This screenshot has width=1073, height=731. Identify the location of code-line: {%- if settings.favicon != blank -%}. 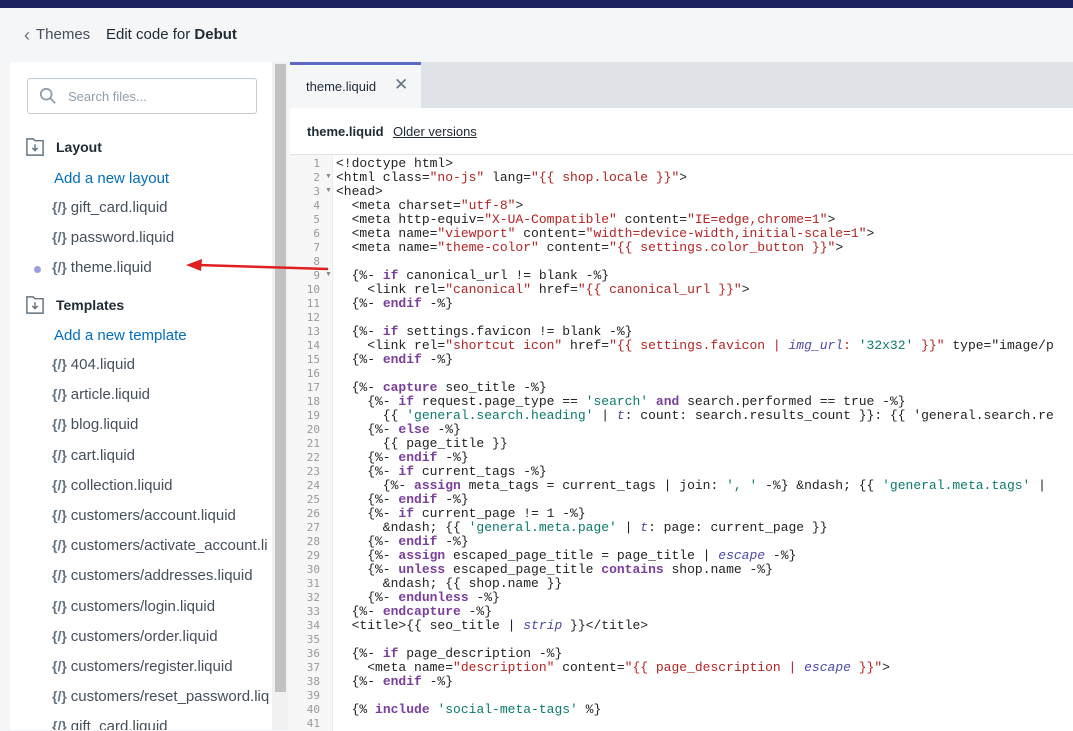
(484, 331).